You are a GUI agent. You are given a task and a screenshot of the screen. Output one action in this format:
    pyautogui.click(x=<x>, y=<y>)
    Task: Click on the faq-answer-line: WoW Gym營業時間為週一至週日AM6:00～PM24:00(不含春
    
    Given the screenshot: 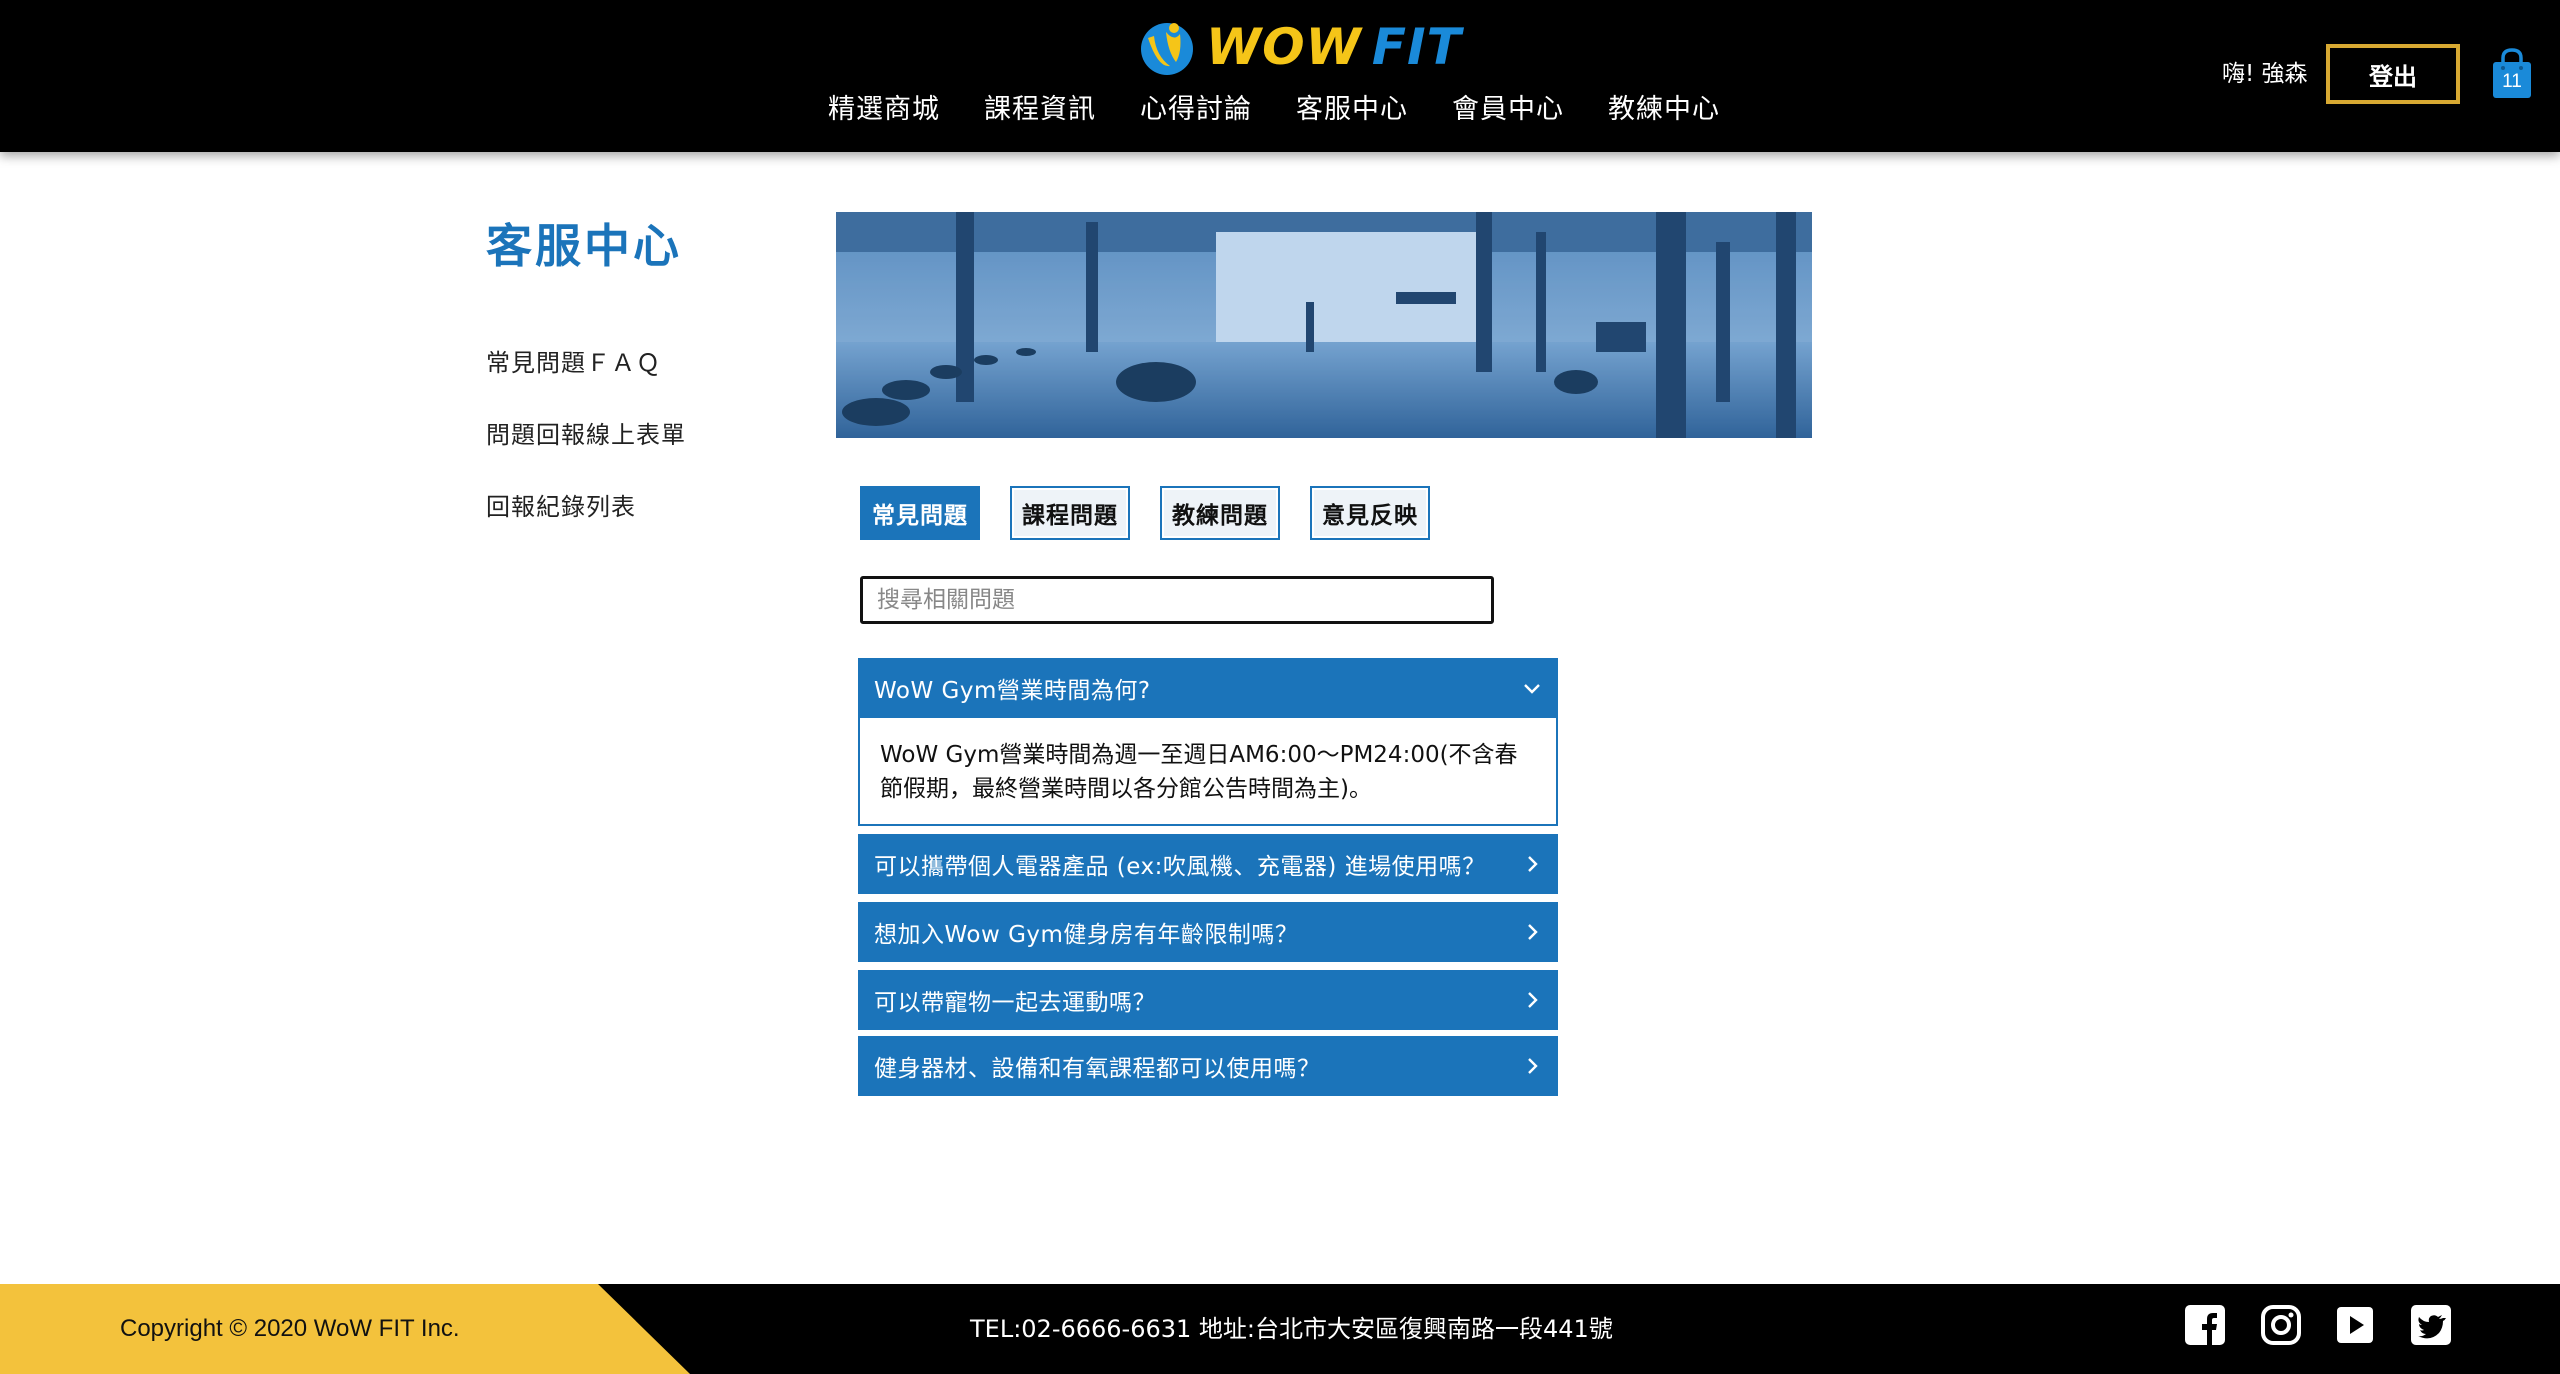 What is the action you would take?
    pyautogui.click(x=1199, y=755)
    